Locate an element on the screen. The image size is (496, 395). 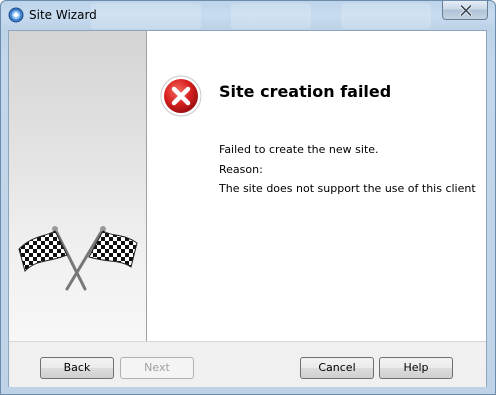
error-icon is located at coordinates (181, 98).